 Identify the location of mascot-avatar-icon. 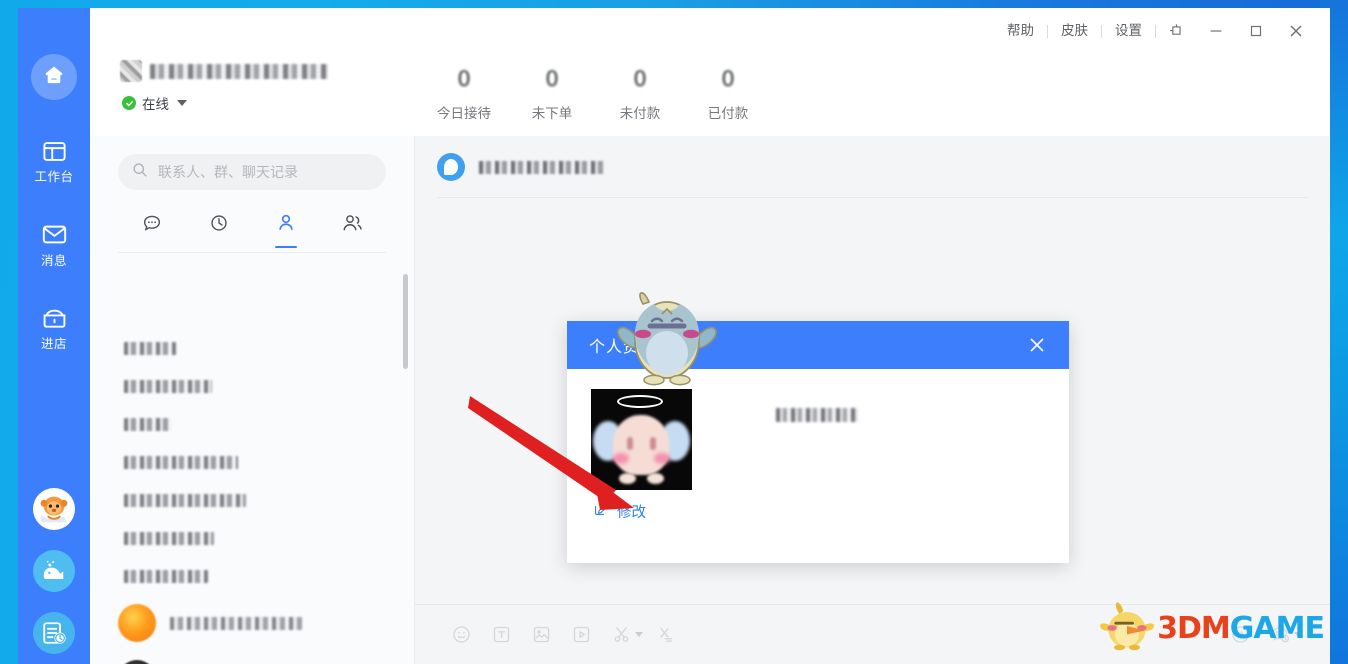
(54, 509).